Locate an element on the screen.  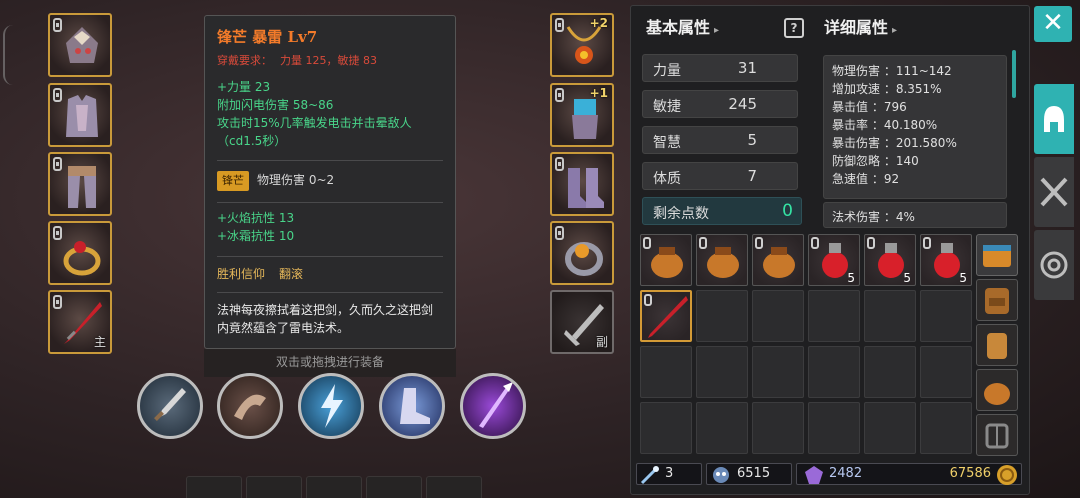
bag-tab-locked is located at coordinates (997, 435).